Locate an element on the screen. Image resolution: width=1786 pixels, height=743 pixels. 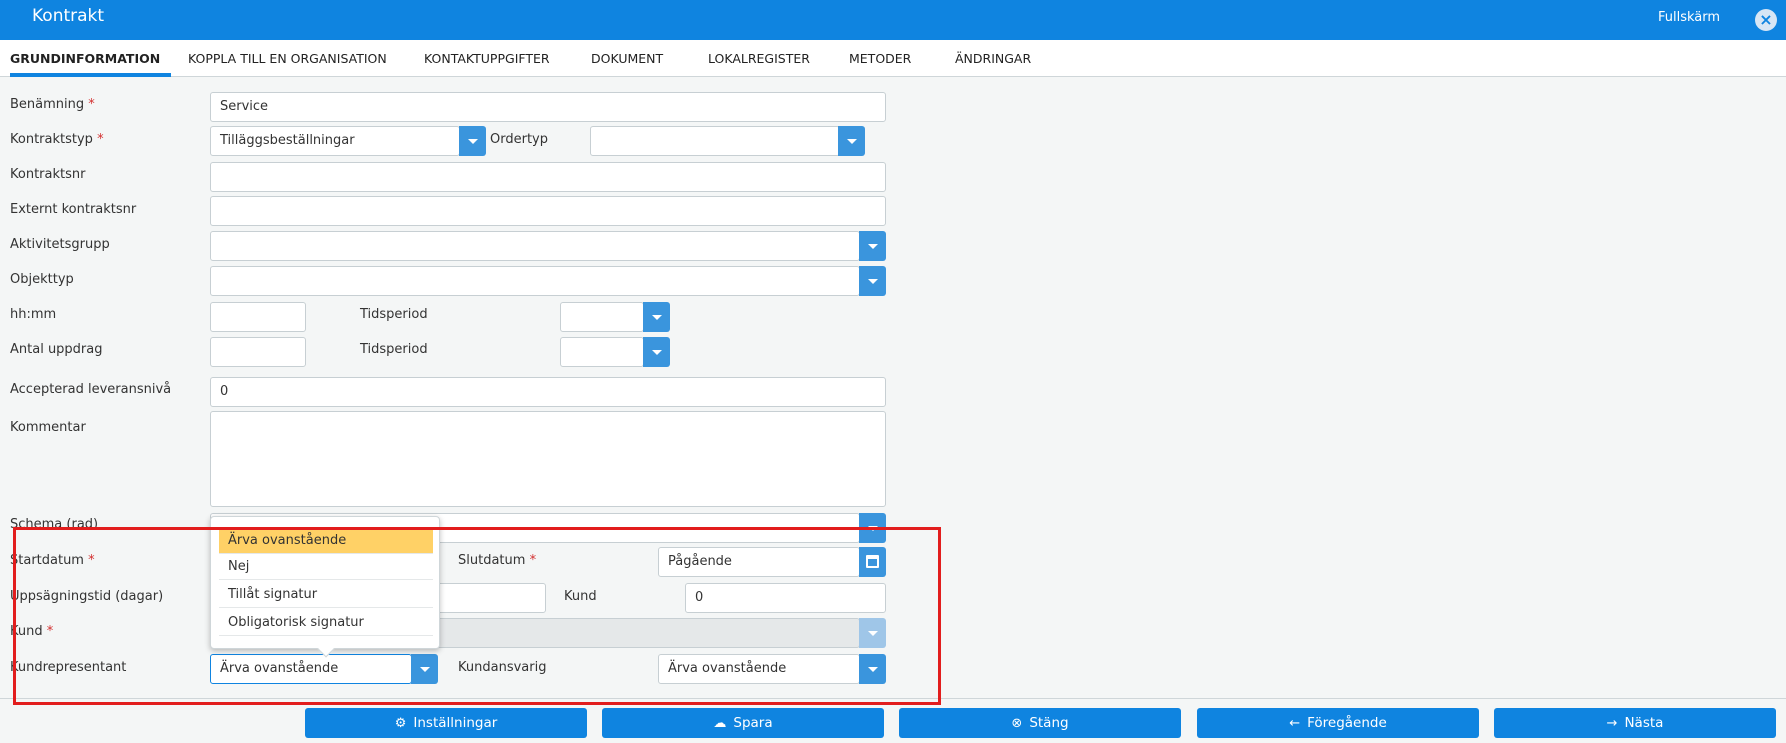
tab-koppla-till-organisation: KOPPLA TILL EN ORGANISATION is located at coordinates (287, 58).